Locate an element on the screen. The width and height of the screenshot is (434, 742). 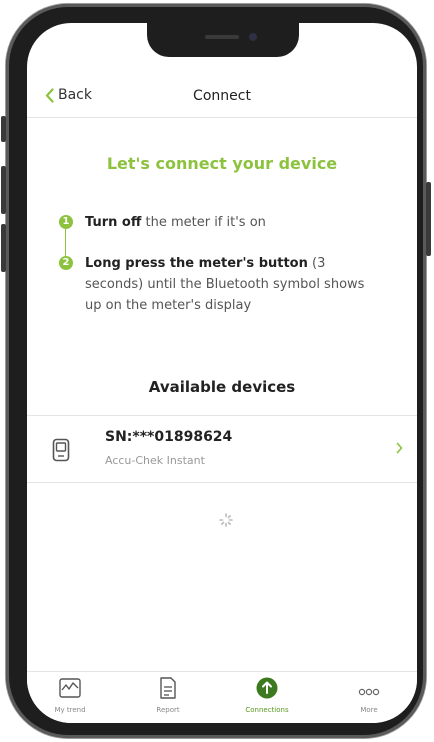
tab-report: Report is located at coordinates (168, 695).